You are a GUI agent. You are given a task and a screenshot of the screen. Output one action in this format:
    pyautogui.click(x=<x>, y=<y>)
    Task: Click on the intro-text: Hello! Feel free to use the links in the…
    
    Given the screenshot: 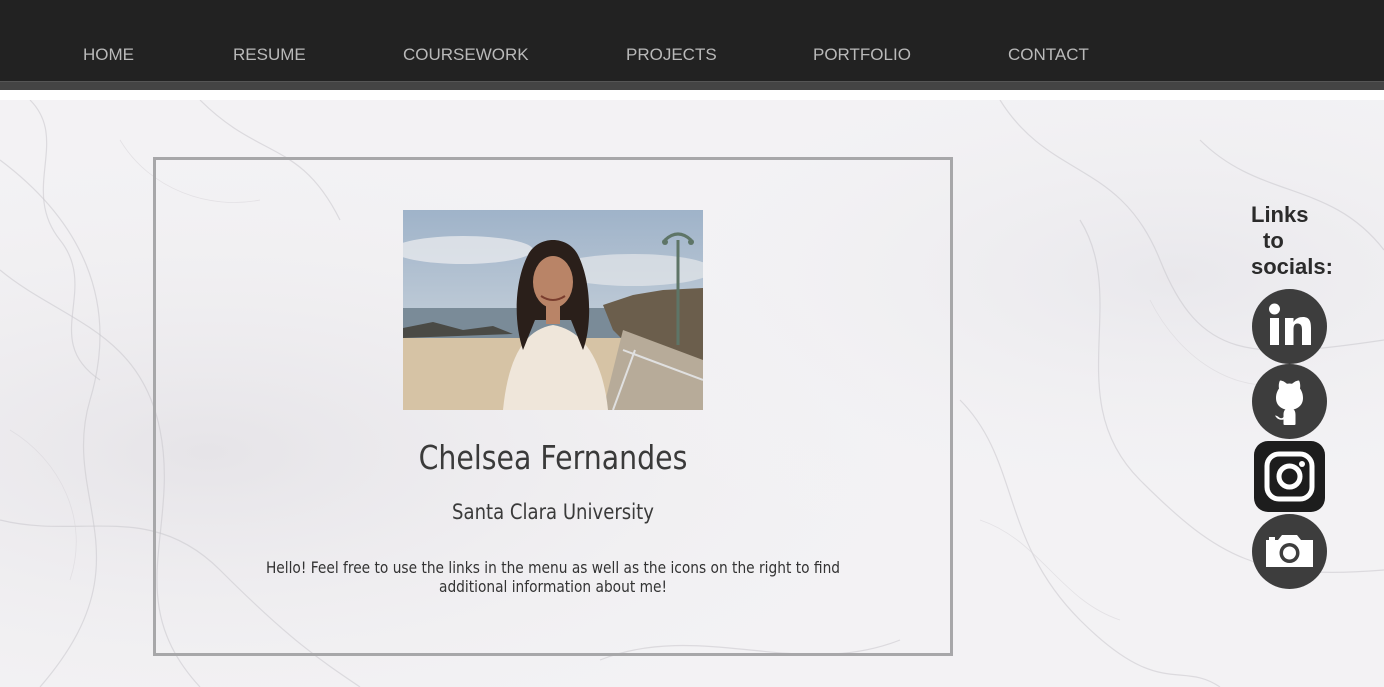 What is the action you would take?
    pyautogui.click(x=553, y=577)
    